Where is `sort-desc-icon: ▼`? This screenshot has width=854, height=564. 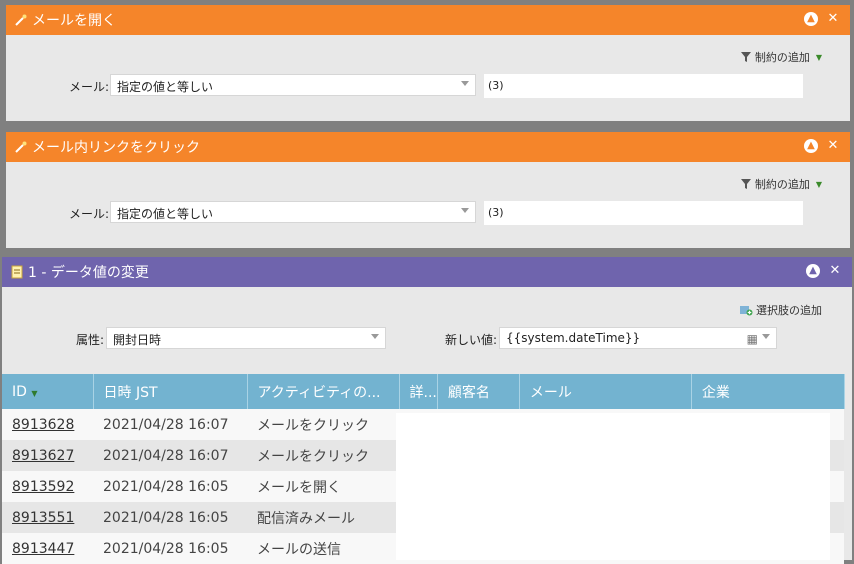 sort-desc-icon: ▼ is located at coordinates (34, 393).